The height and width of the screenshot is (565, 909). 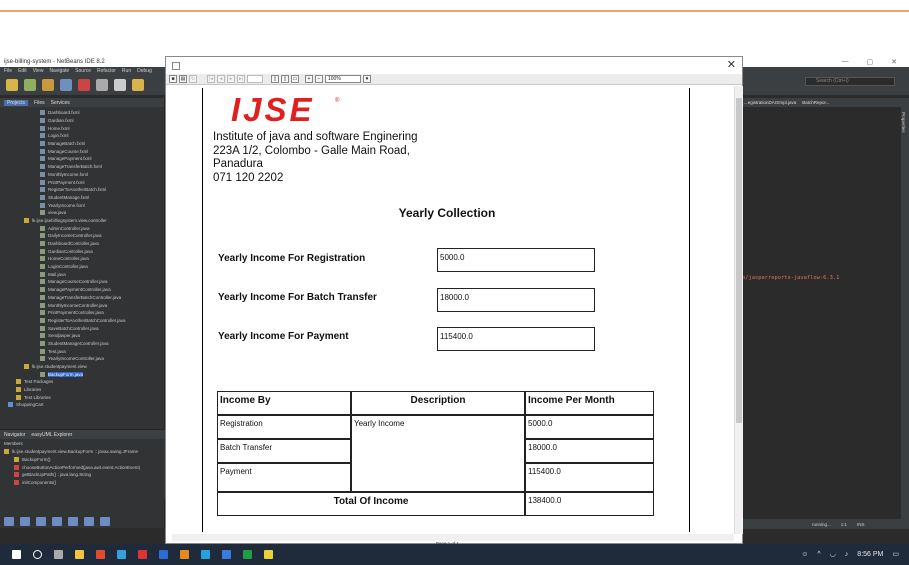 What do you see at coordinates (211, 79) in the screenshot?
I see `first-page-icon: |◂` at bounding box center [211, 79].